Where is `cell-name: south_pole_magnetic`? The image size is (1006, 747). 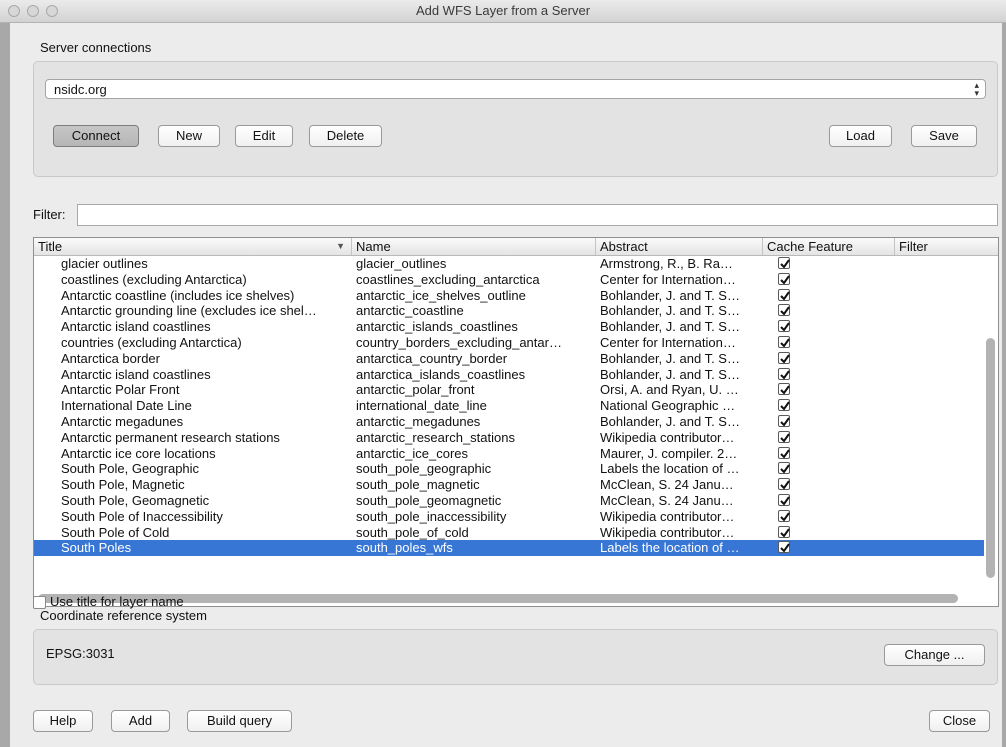
cell-name: south_pole_magnetic is located at coordinates (418, 485).